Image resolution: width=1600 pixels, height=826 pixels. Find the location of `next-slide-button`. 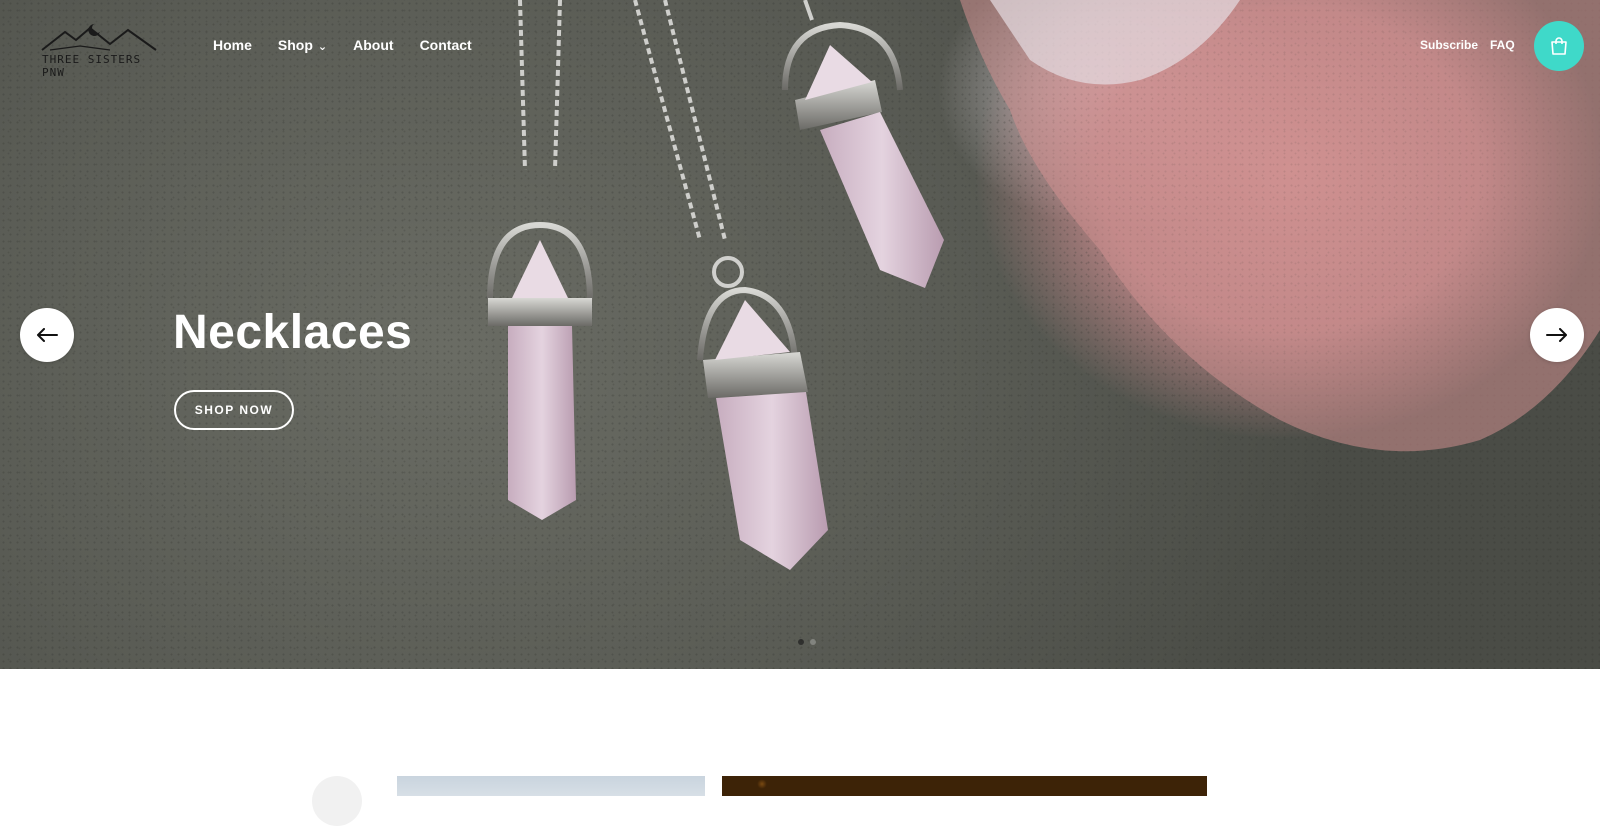

next-slide-button is located at coordinates (1557, 335).